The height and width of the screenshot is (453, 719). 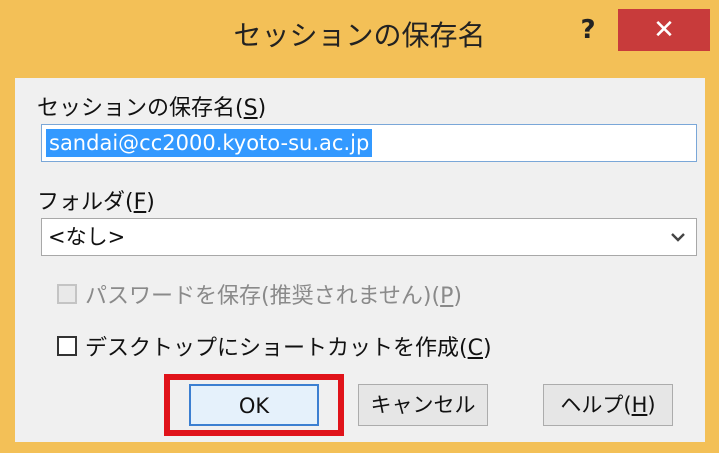 What do you see at coordinates (254, 405) in the screenshot?
I see `ok-button: OK` at bounding box center [254, 405].